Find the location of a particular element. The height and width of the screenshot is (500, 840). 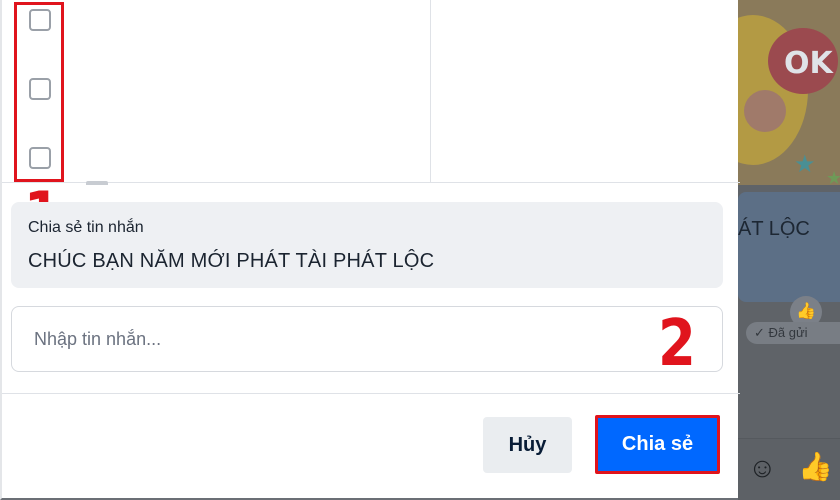

avatar is located at coordinates (97, 183).